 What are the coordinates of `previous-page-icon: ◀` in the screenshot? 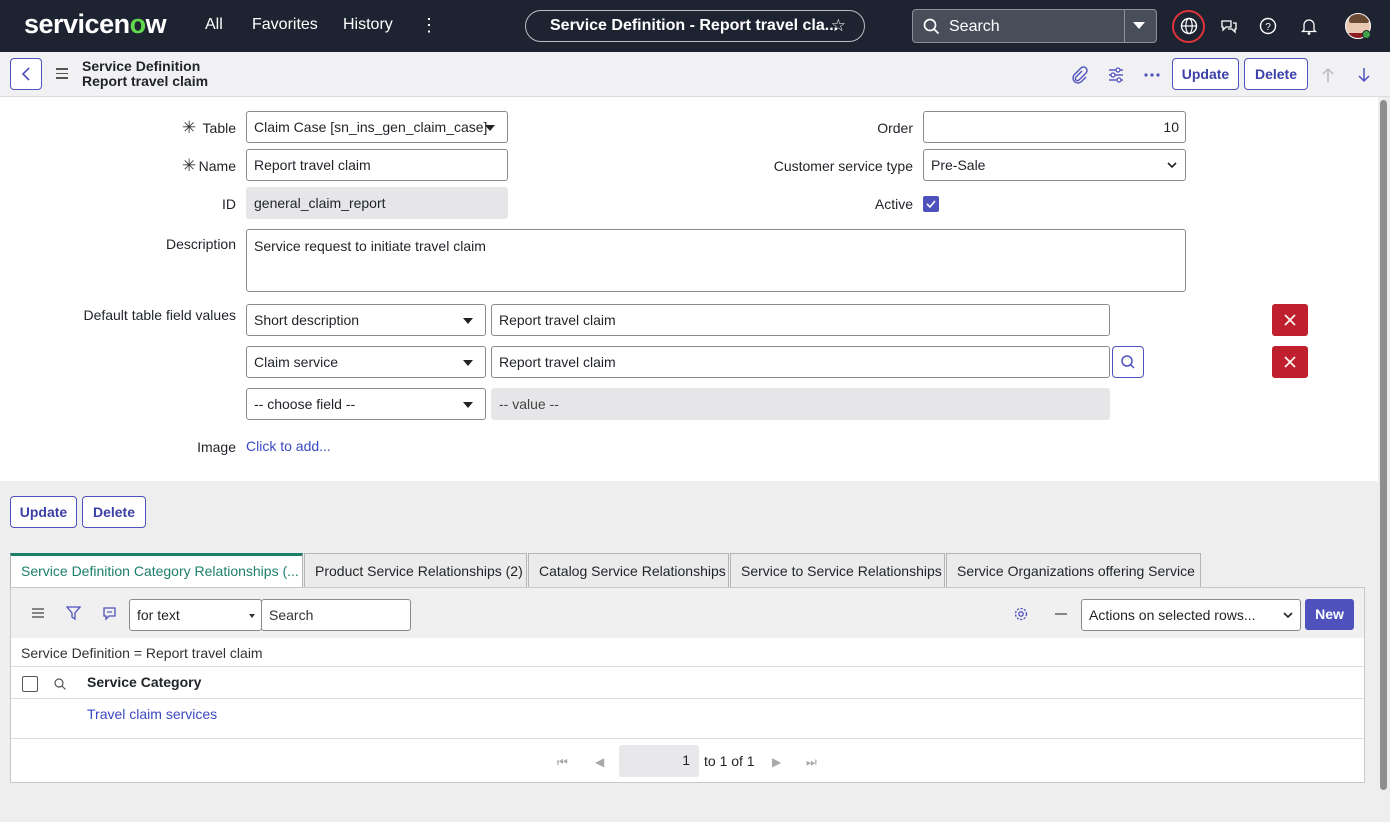 It's located at (599, 762).